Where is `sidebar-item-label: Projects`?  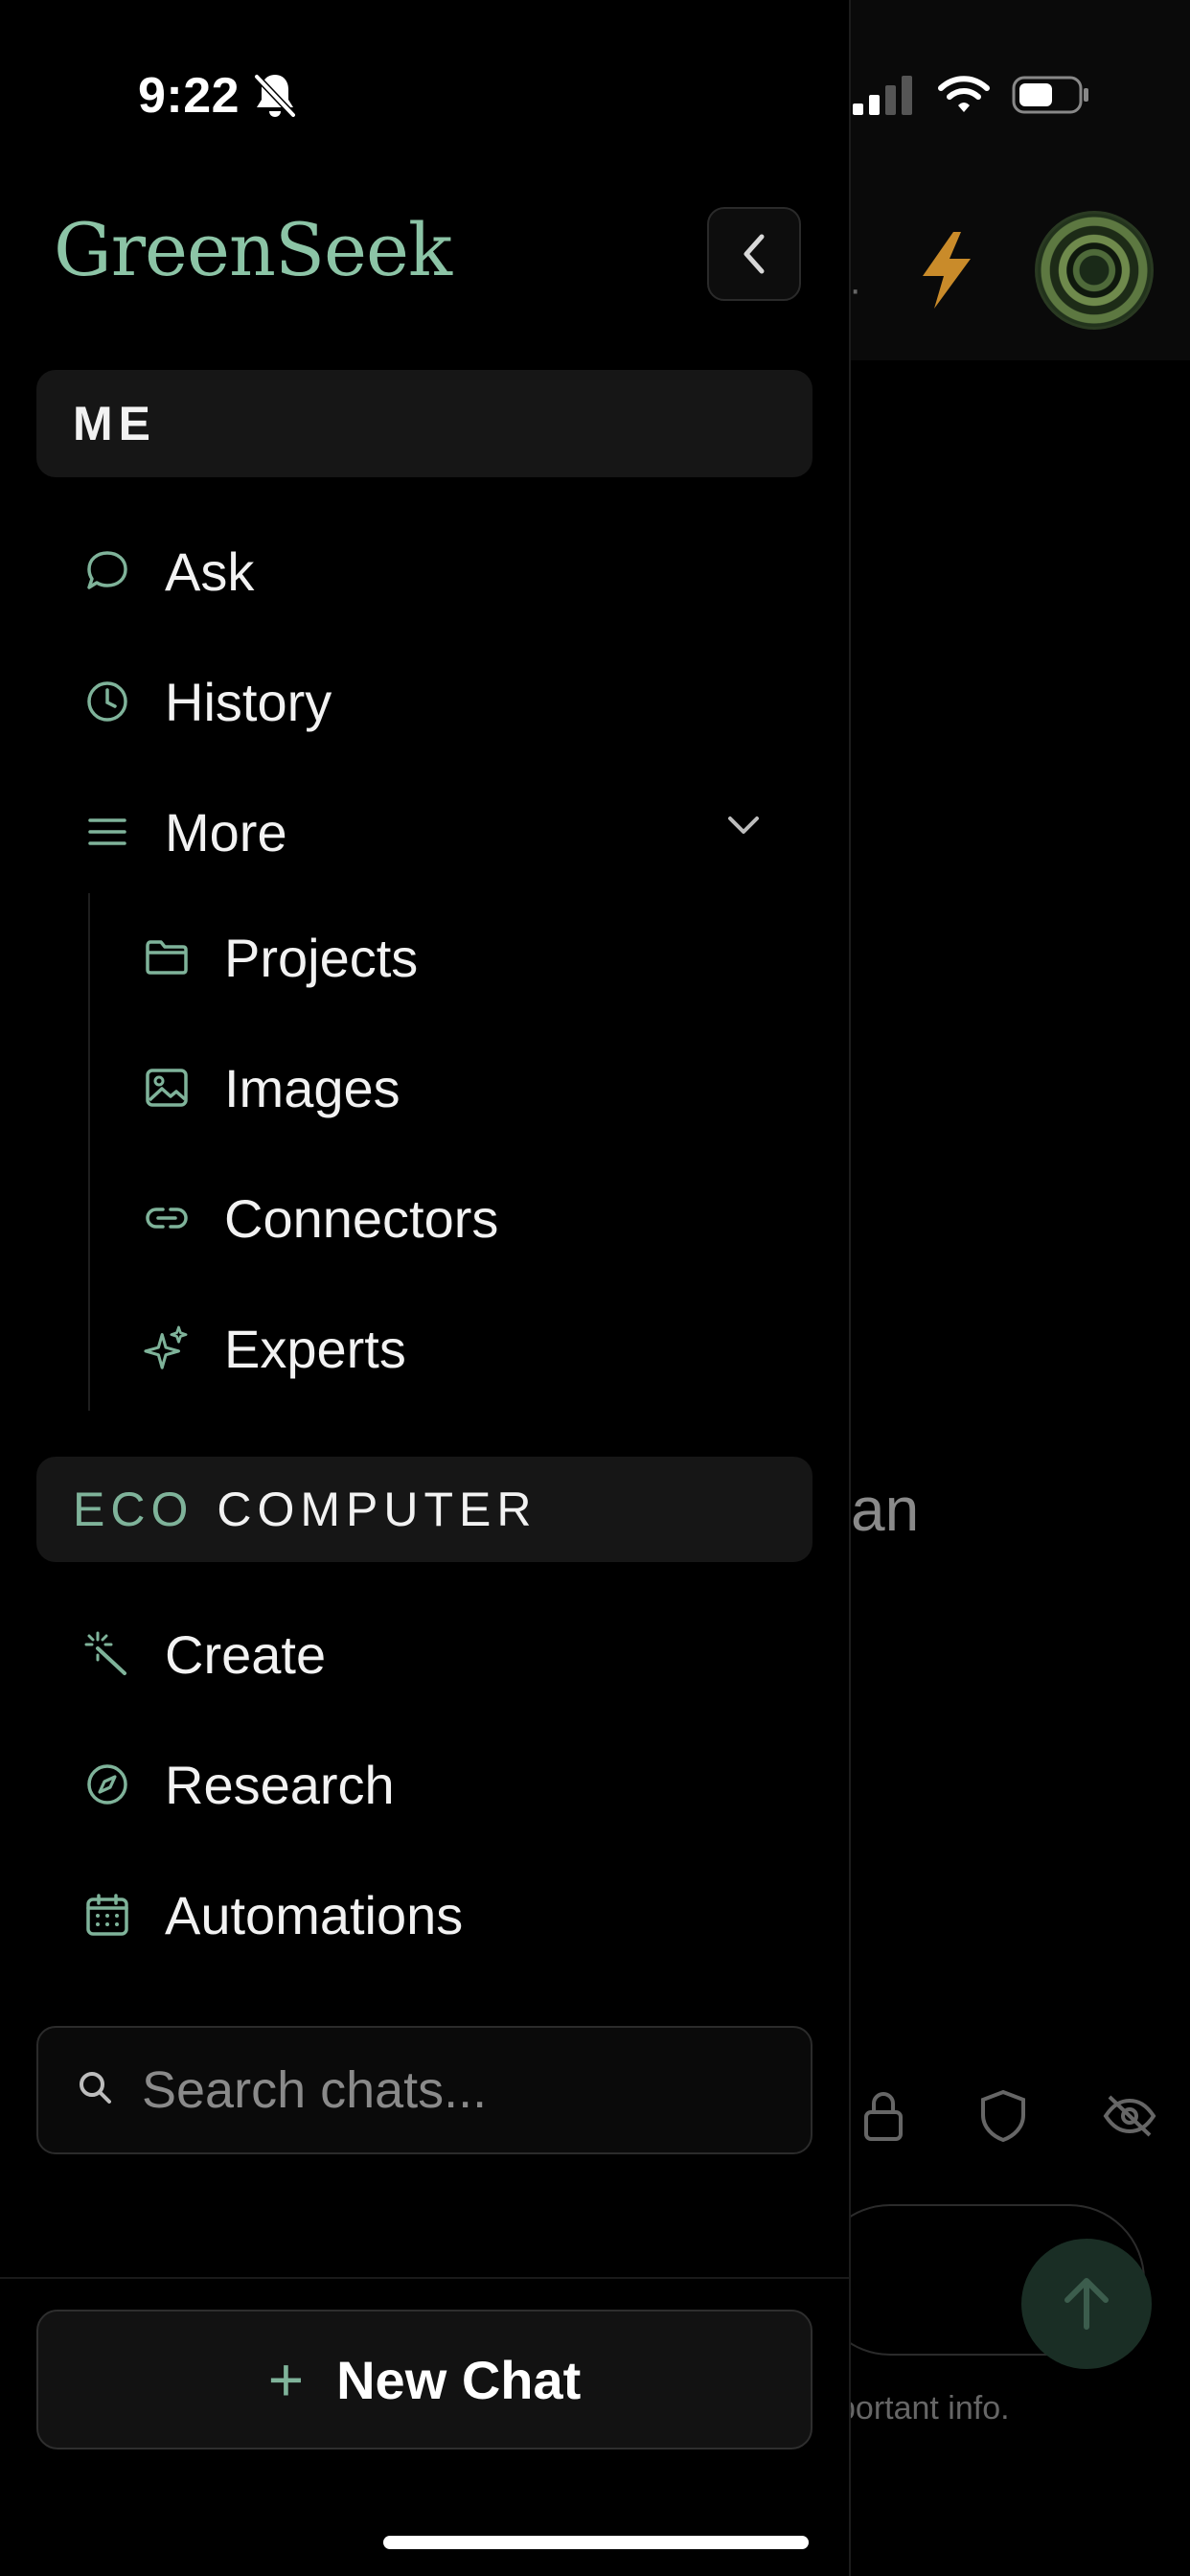 sidebar-item-label: Projects is located at coordinates (321, 957).